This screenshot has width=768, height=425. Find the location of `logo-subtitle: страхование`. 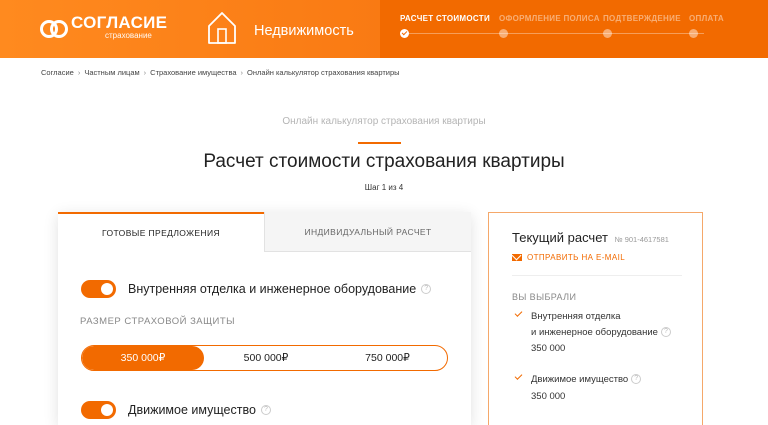

logo-subtitle: страхование is located at coordinates (128, 35).